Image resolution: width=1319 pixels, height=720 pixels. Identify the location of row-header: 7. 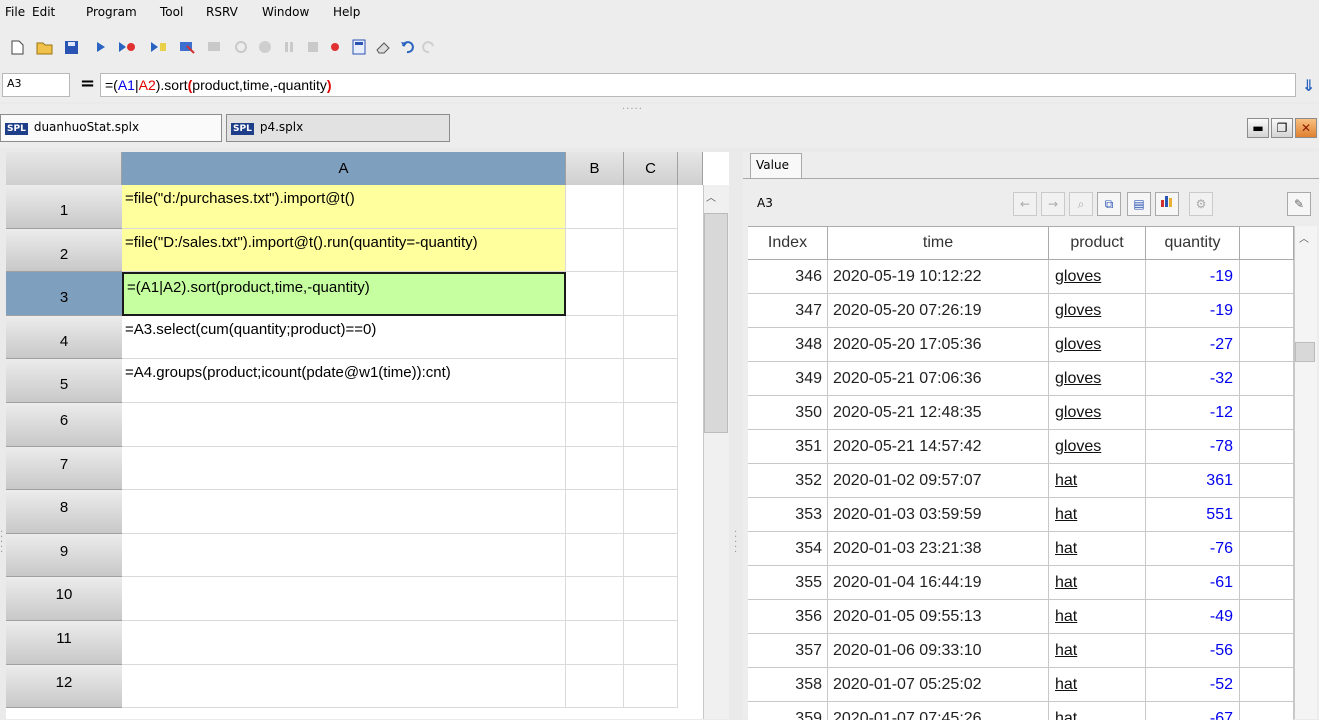
(64, 468).